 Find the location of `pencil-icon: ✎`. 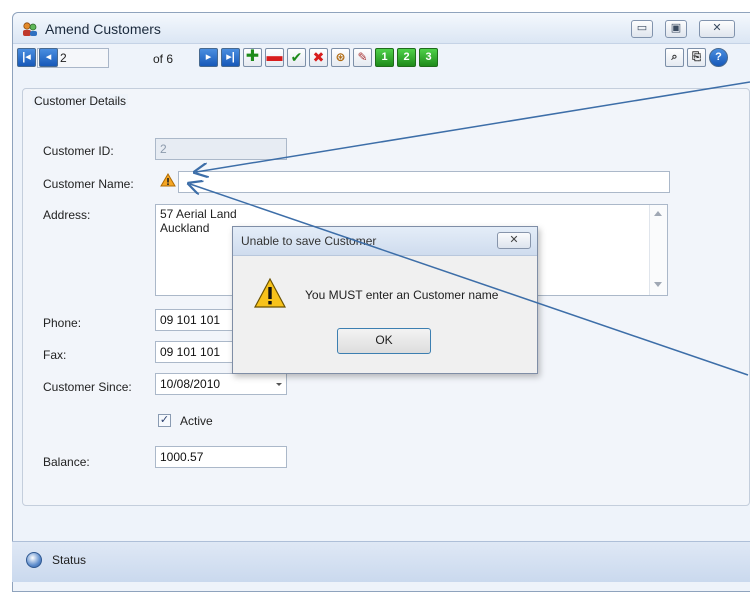

pencil-icon: ✎ is located at coordinates (362, 57).